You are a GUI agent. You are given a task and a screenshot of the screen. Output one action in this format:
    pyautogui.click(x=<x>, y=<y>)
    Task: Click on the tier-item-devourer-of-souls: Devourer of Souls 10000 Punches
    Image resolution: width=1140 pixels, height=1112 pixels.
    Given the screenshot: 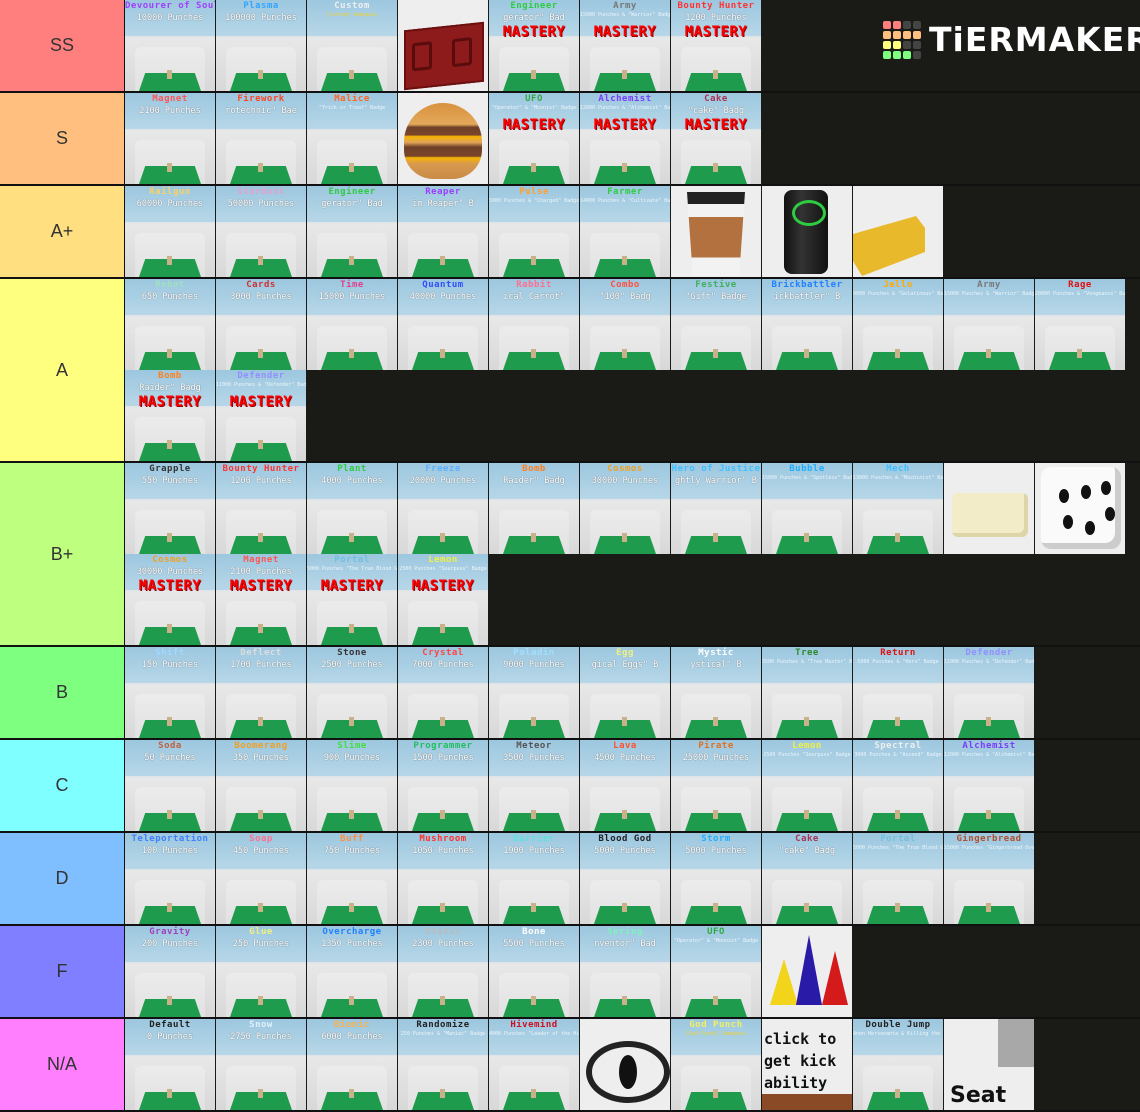 What is the action you would take?
    pyautogui.click(x=170, y=45)
    